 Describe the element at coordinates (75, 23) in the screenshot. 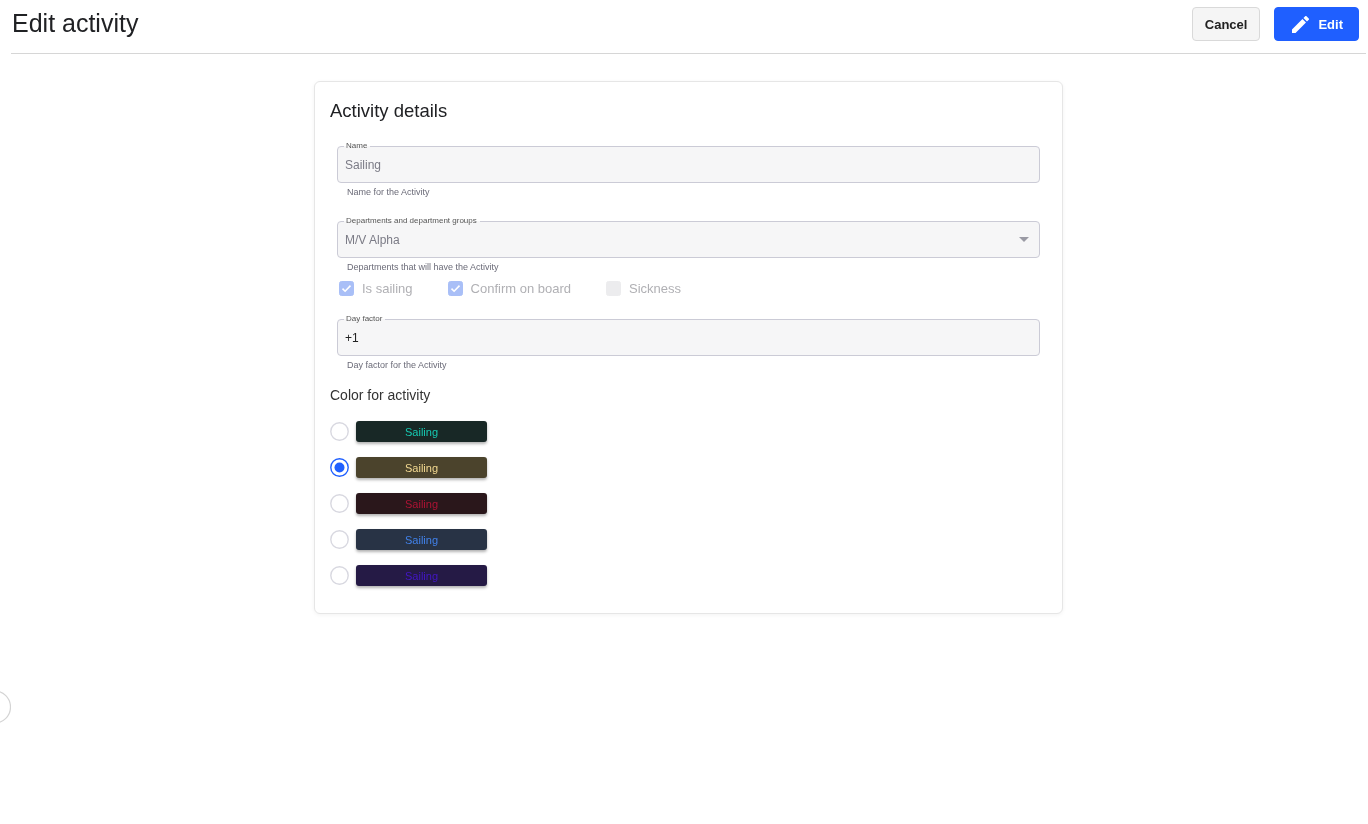

I see `page-title: Edit activity` at that location.